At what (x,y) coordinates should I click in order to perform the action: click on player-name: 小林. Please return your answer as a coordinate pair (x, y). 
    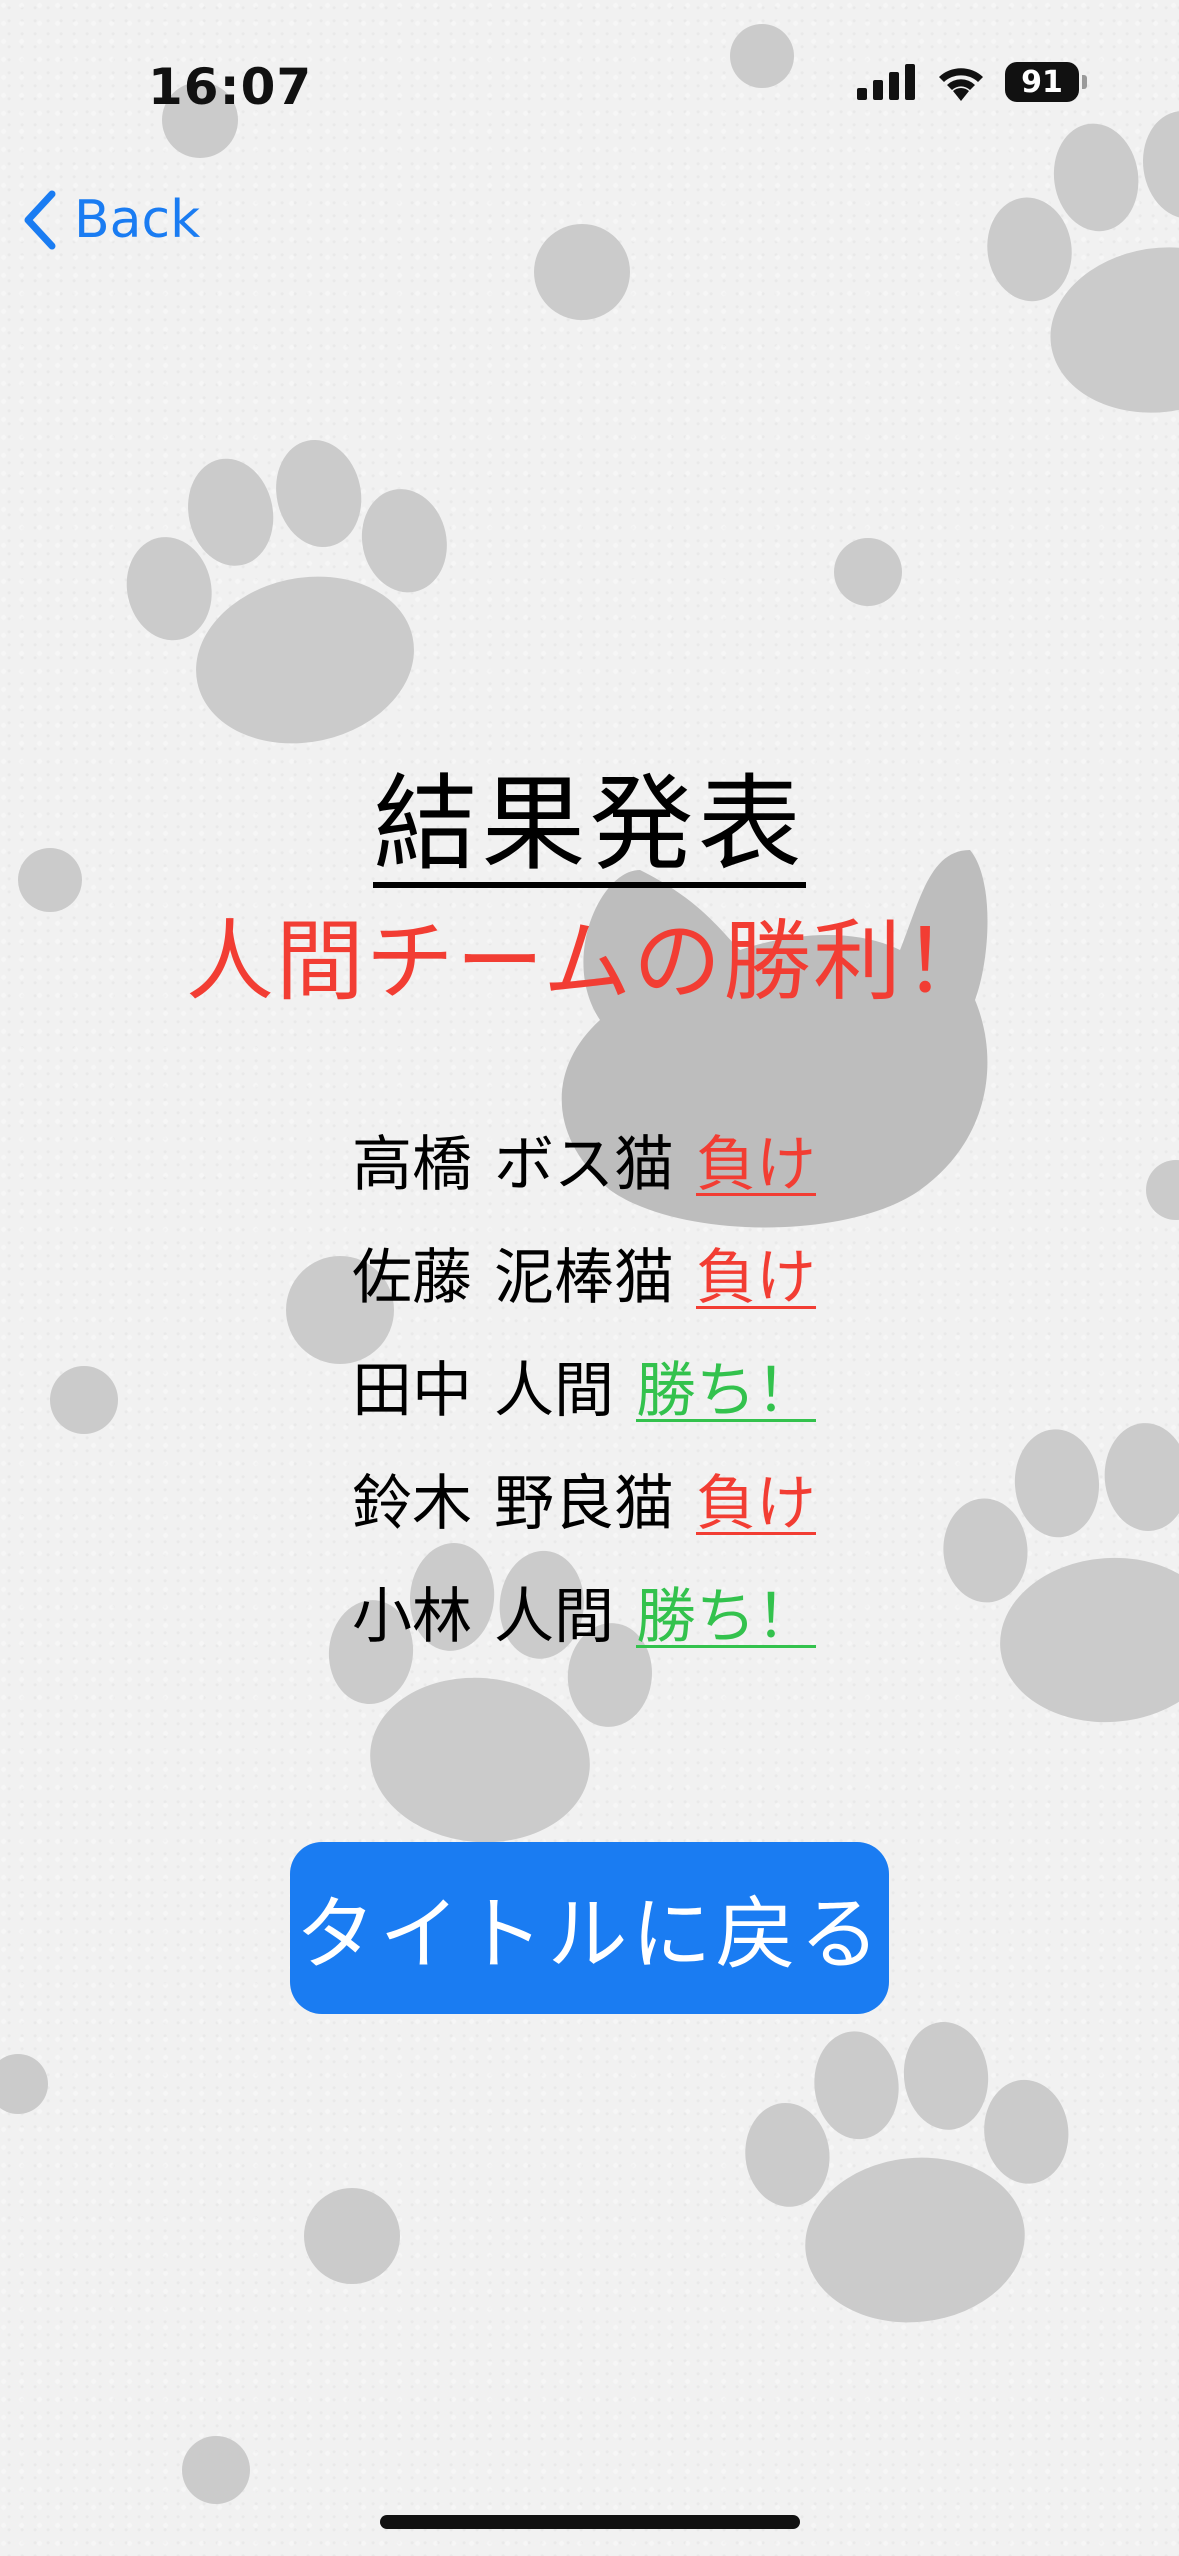
    Looking at the image, I should click on (412, 1617).